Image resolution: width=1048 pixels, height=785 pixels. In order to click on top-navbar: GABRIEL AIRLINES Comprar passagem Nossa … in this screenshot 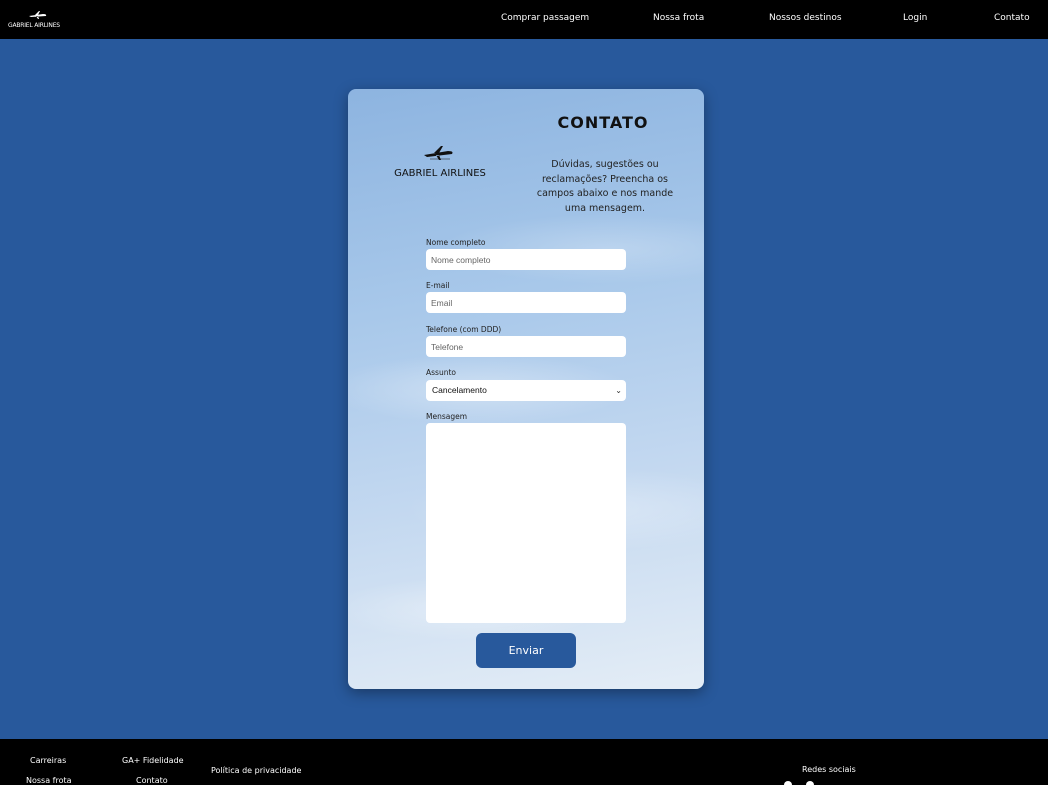, I will do `click(524, 19)`.